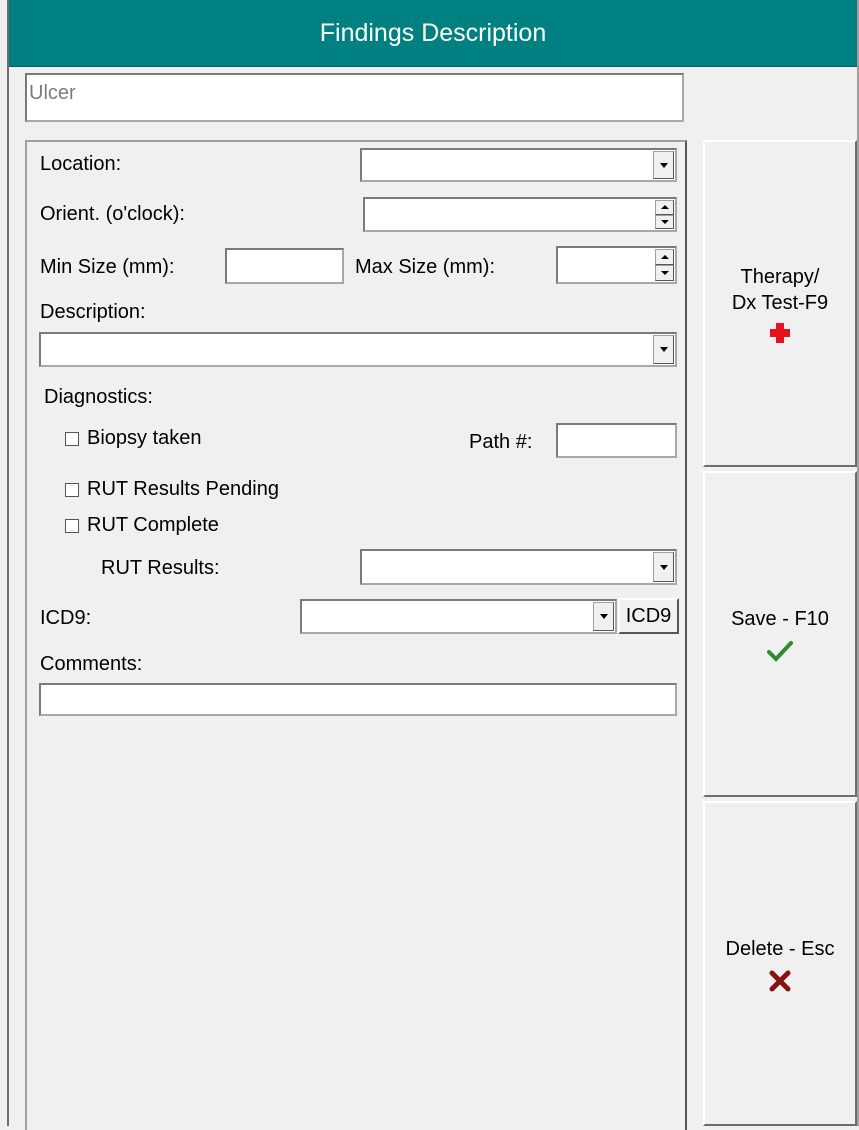 The height and width of the screenshot is (1130, 859). I want to click on rut-complete-checkbox, so click(72, 525).